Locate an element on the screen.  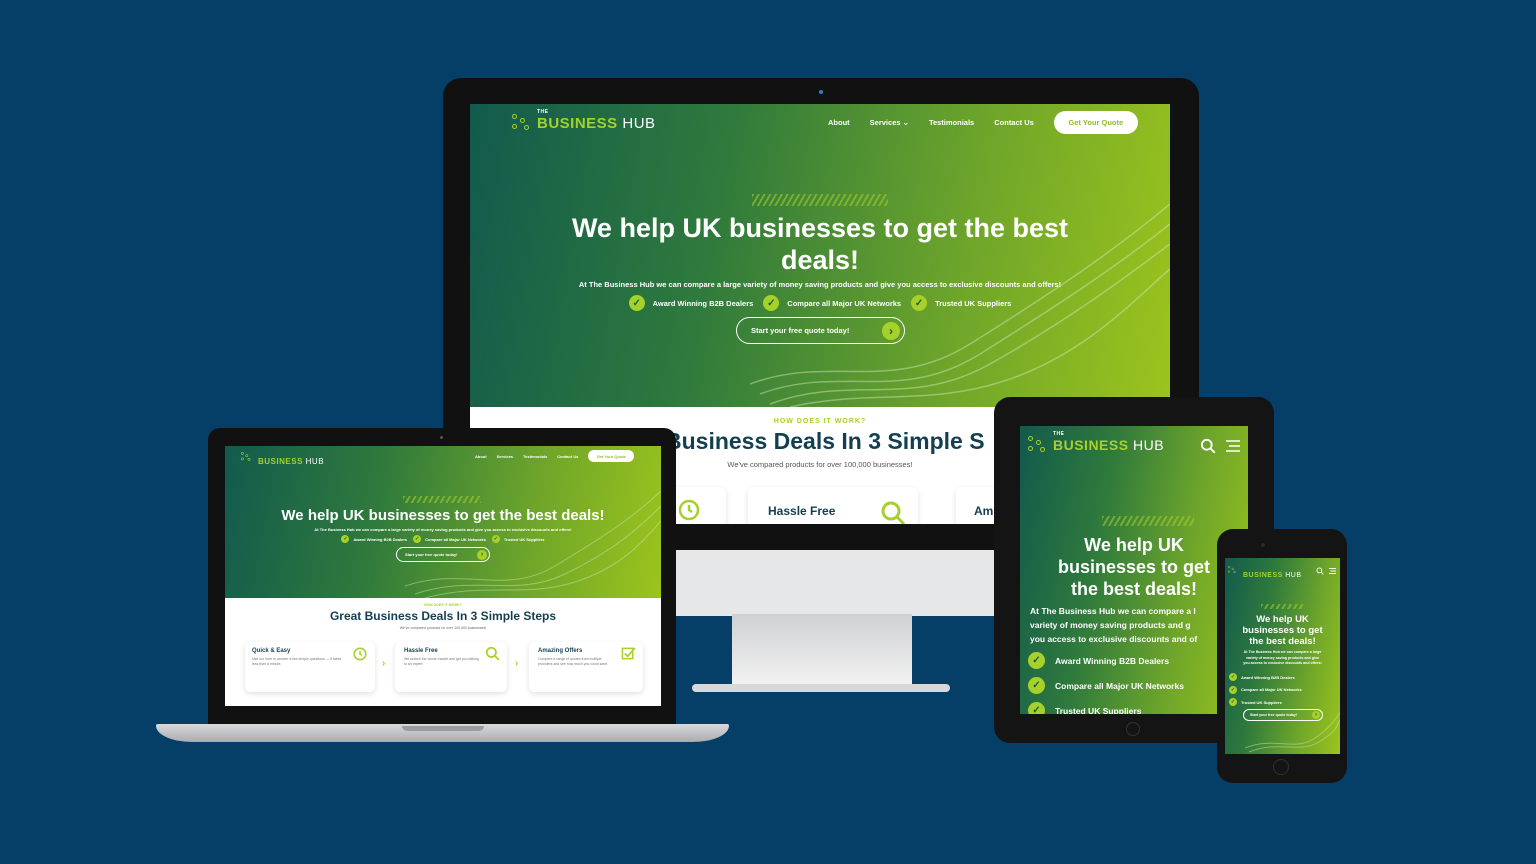
laptop-steps-title: Great Business Deals In 3 Simple Steps is located at coordinates (443, 616).